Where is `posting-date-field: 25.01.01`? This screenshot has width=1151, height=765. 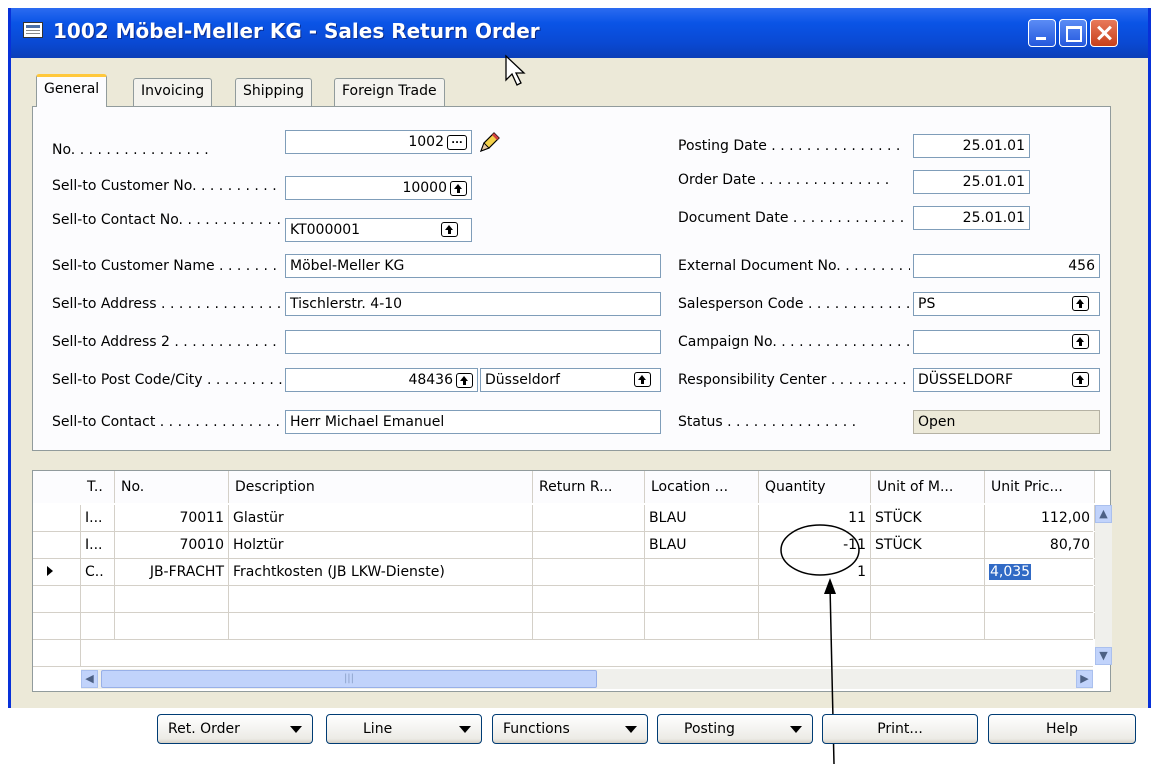
posting-date-field: 25.01.01 is located at coordinates (971, 146).